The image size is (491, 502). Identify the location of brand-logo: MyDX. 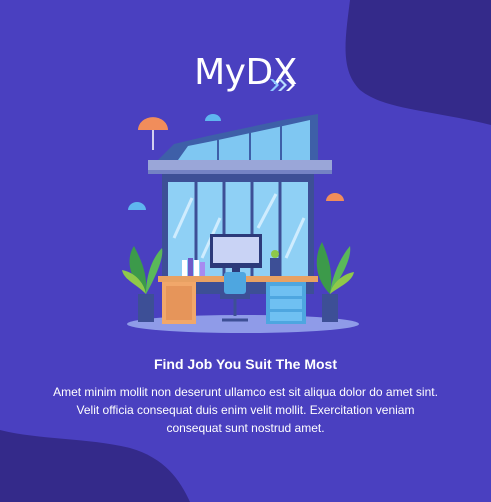
(245, 68).